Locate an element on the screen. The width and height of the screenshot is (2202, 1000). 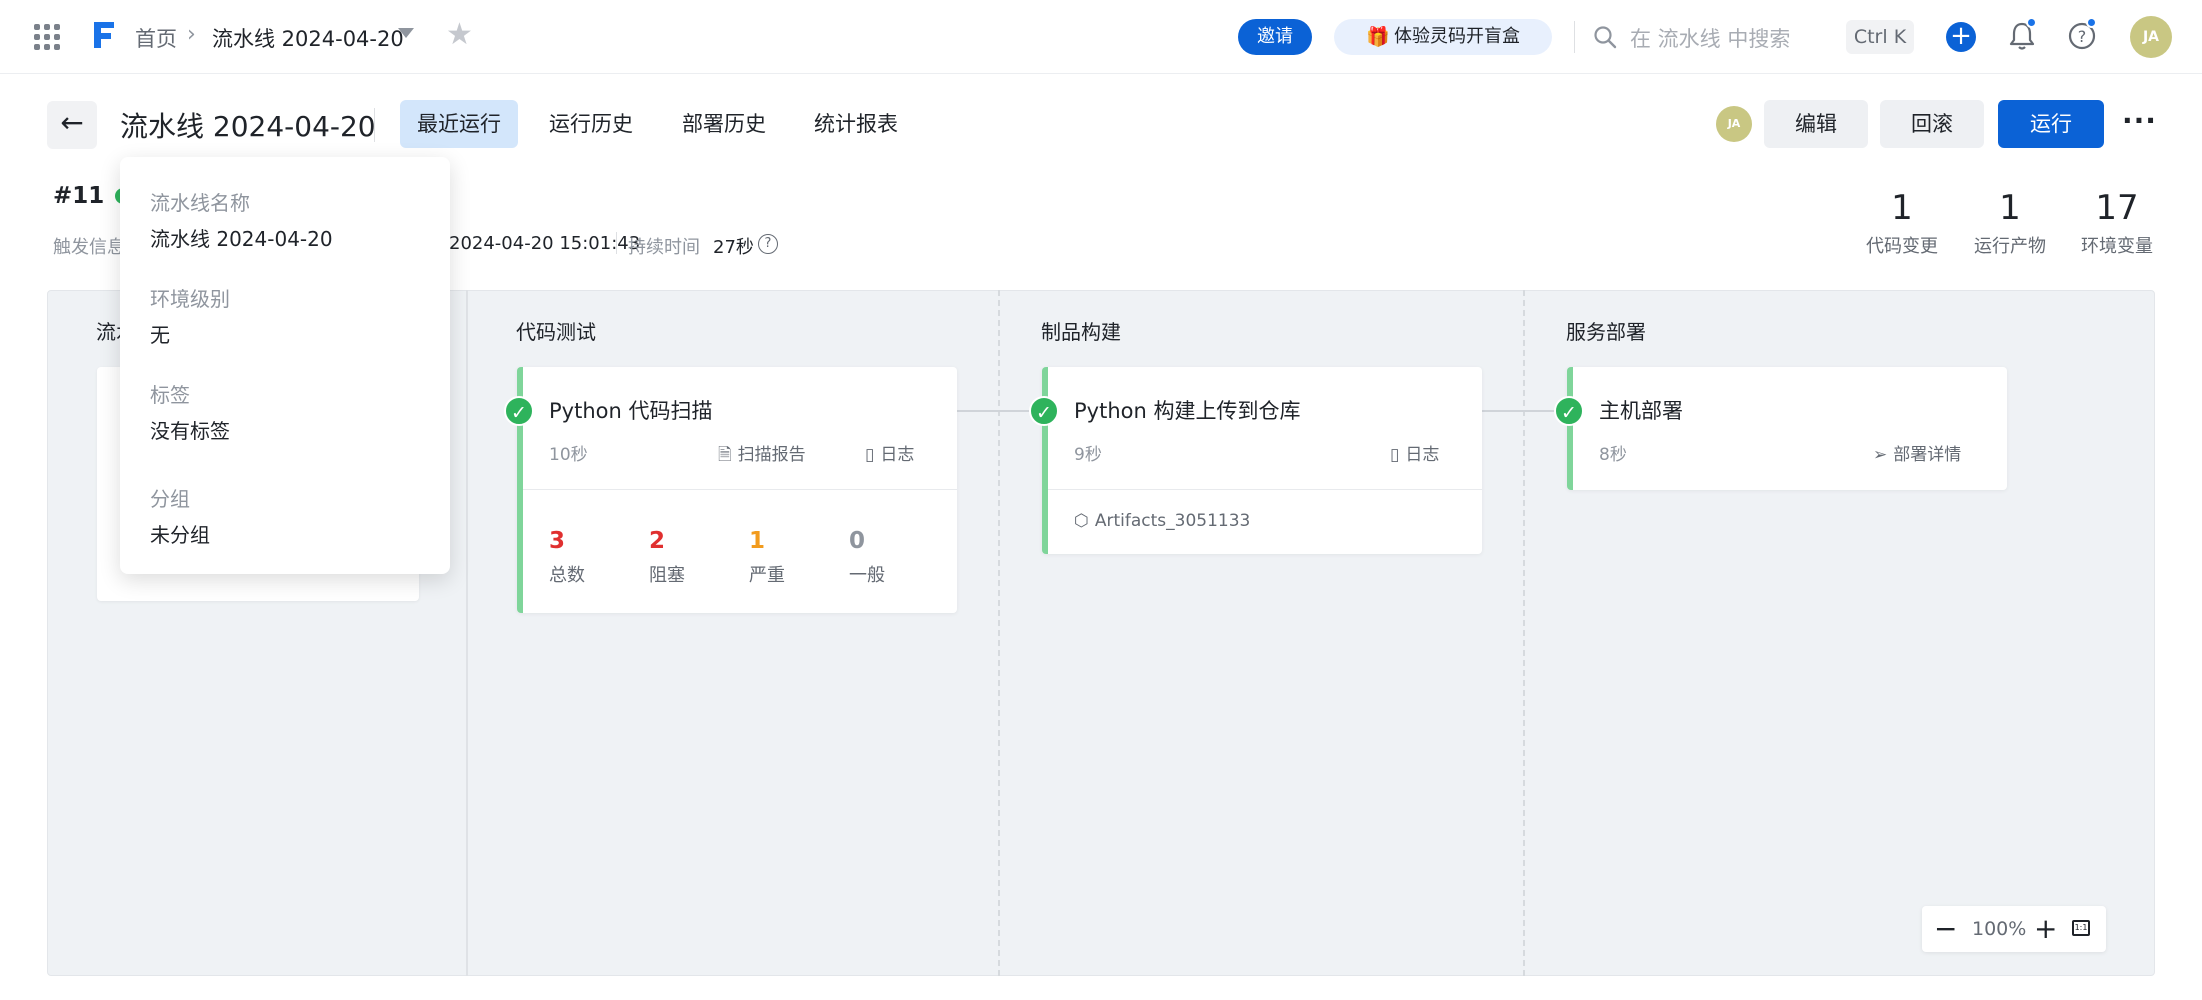
metric-blocker: 2 阻塞 is located at coordinates (667, 557).